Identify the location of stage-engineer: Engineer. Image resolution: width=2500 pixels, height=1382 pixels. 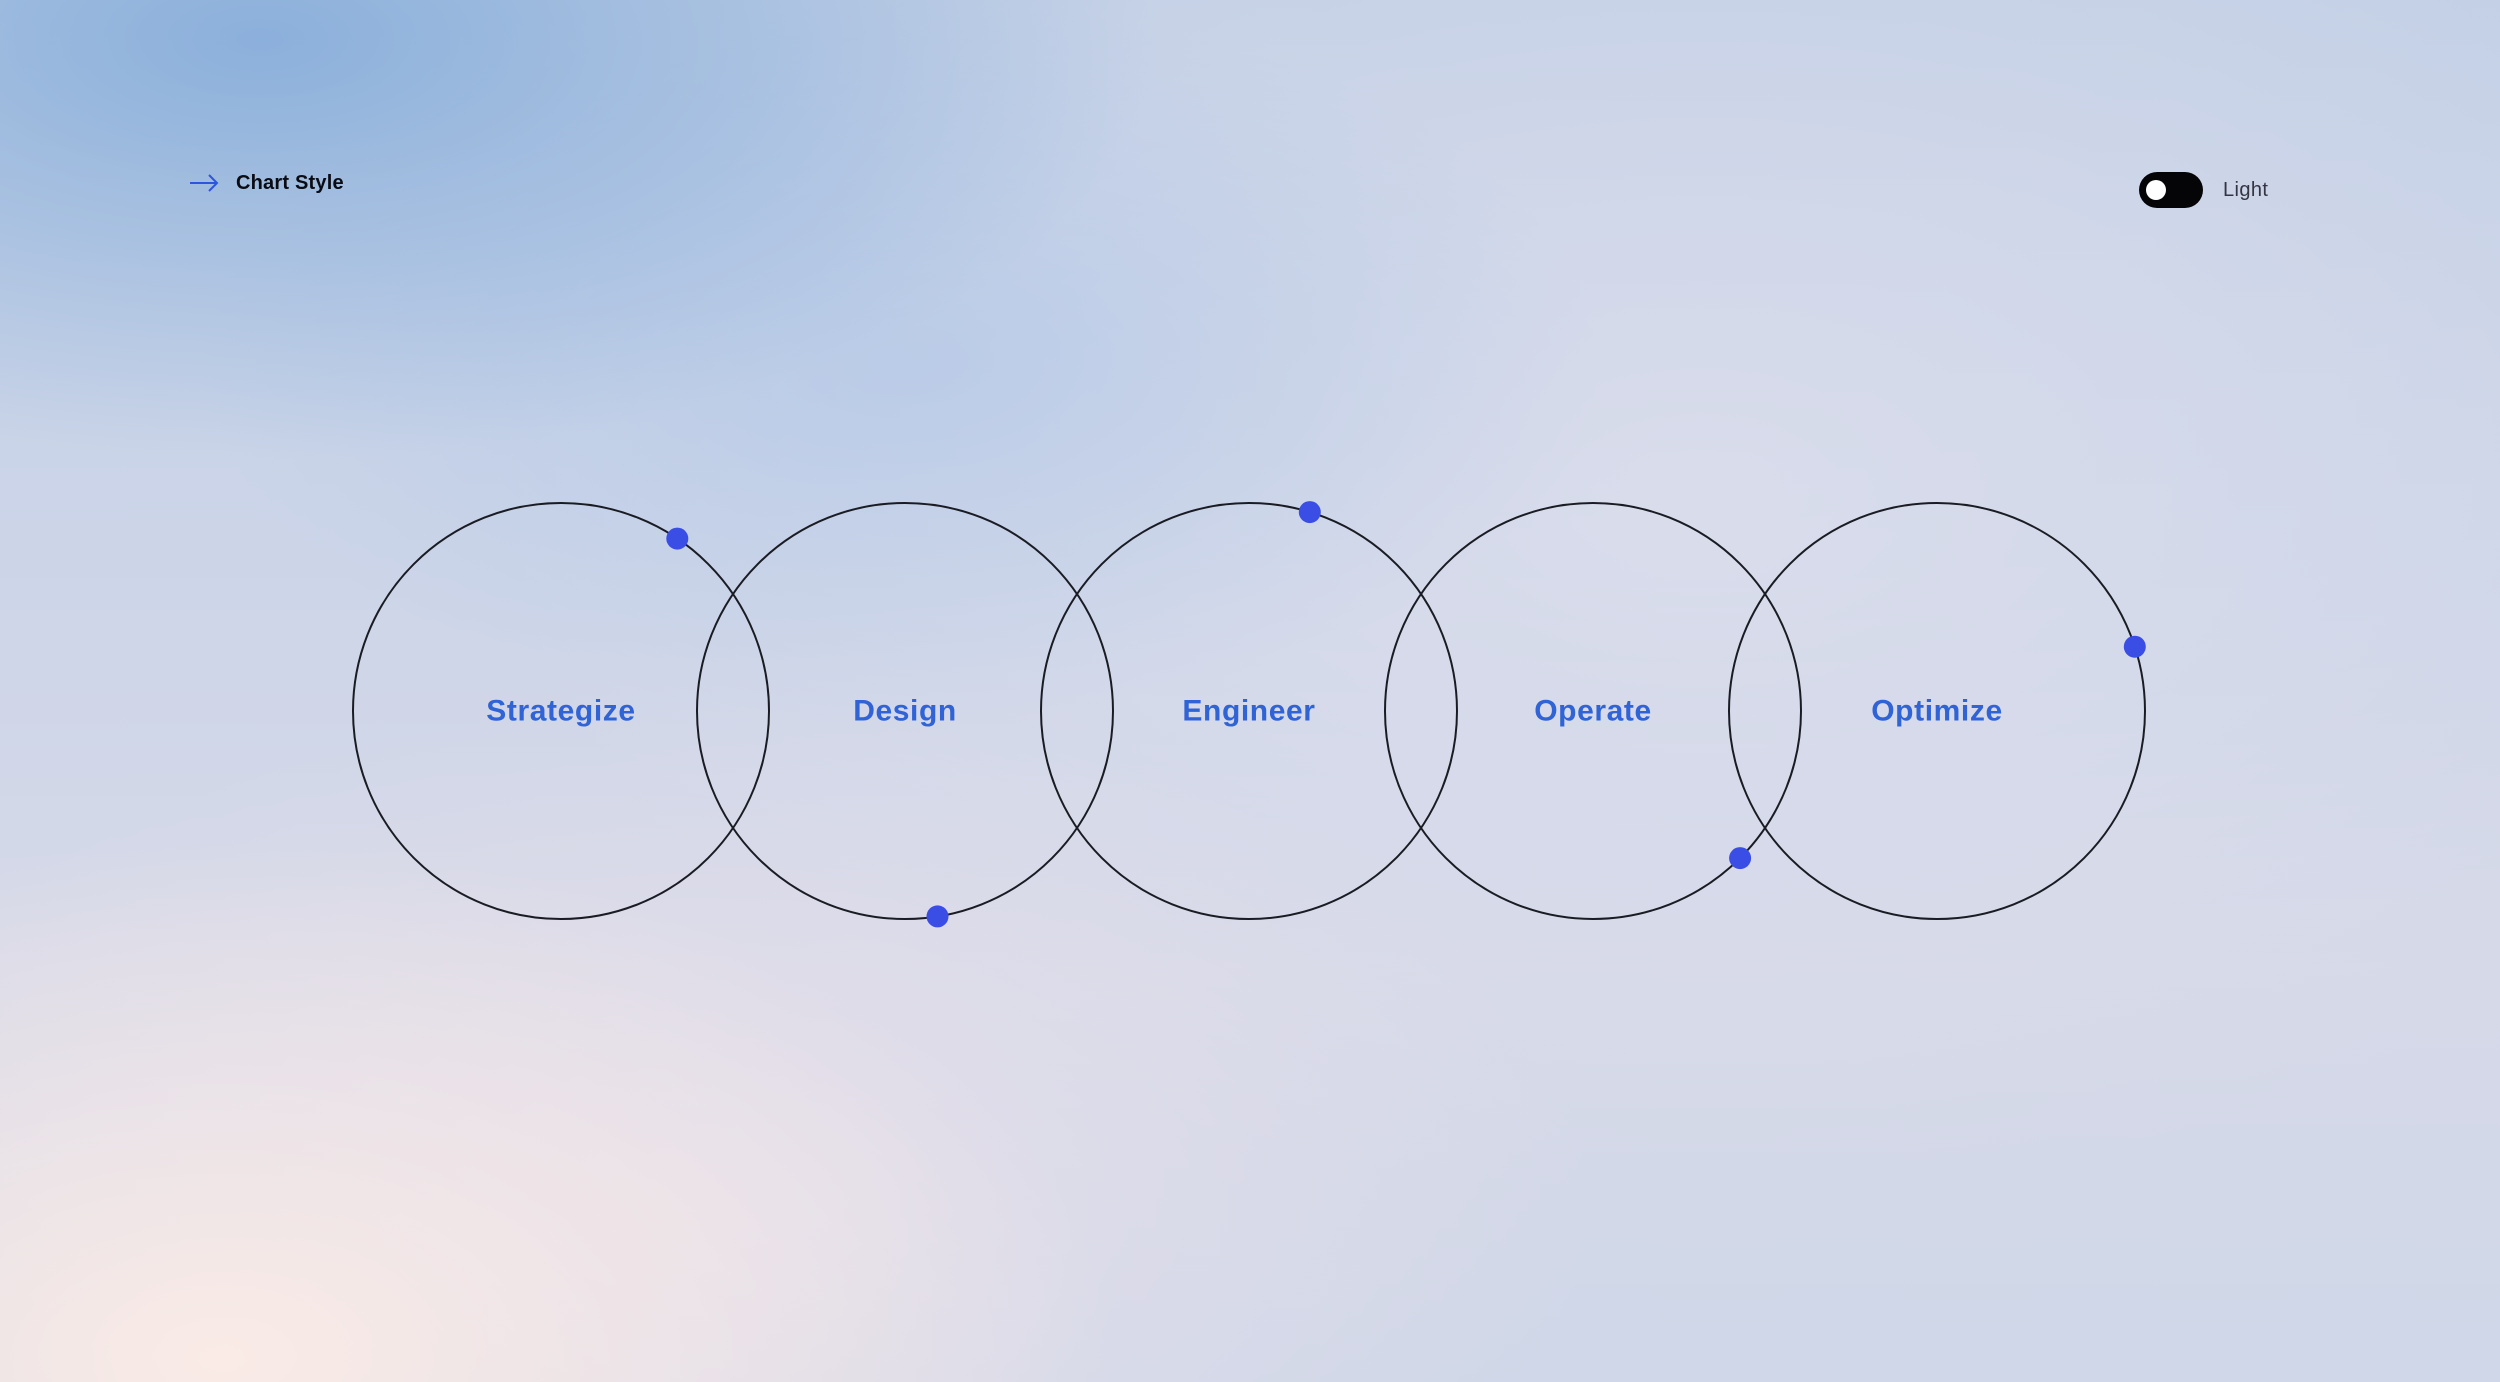
(1249, 710).